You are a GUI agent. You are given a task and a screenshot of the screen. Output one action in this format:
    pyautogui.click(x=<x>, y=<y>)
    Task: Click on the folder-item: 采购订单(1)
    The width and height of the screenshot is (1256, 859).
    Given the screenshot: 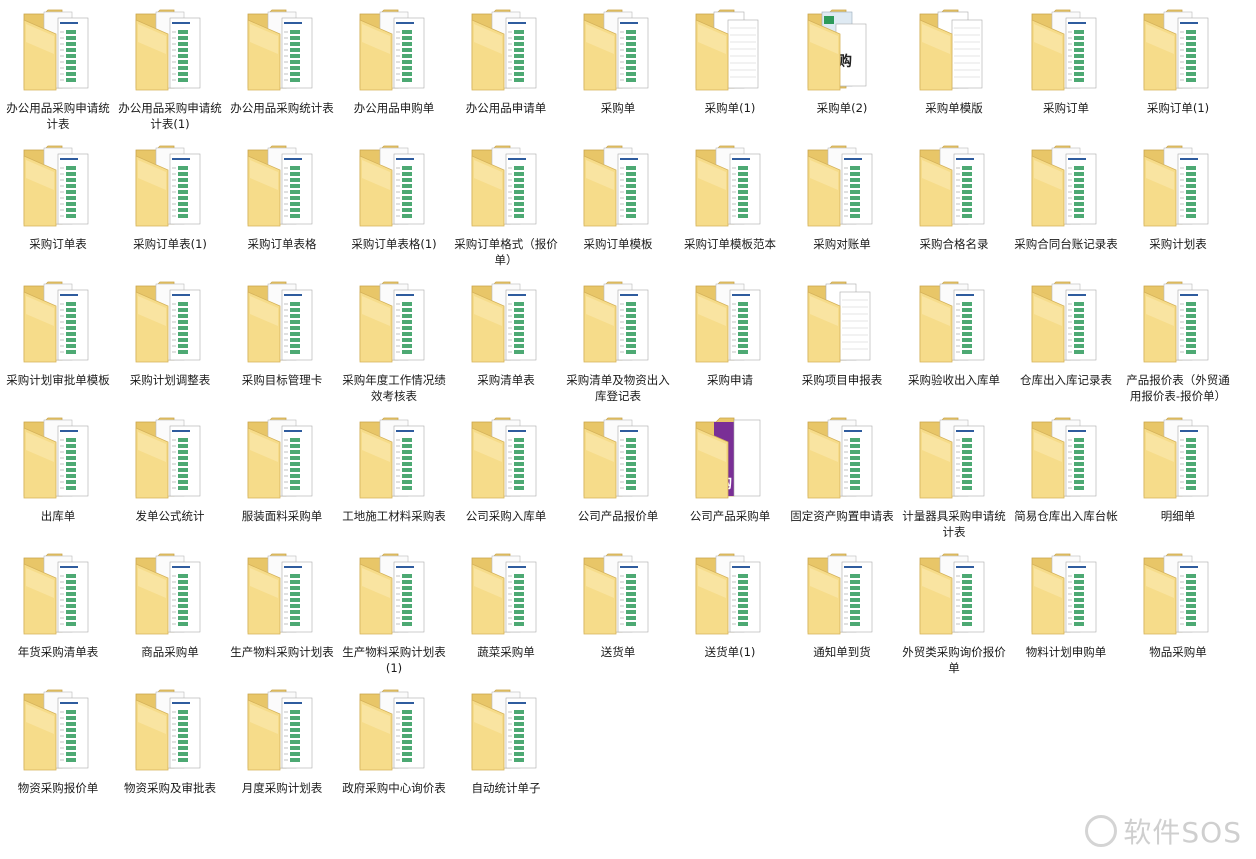 What is the action you would take?
    pyautogui.click(x=1178, y=69)
    